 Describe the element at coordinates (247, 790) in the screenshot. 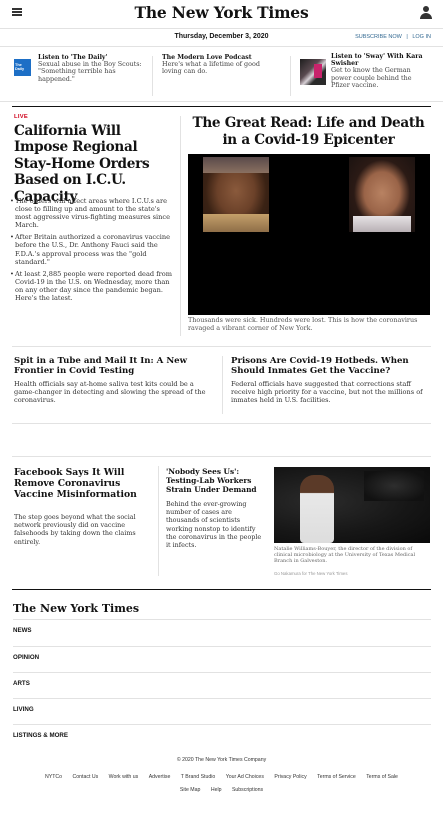

I see `footer-link: Subscriptions` at that location.